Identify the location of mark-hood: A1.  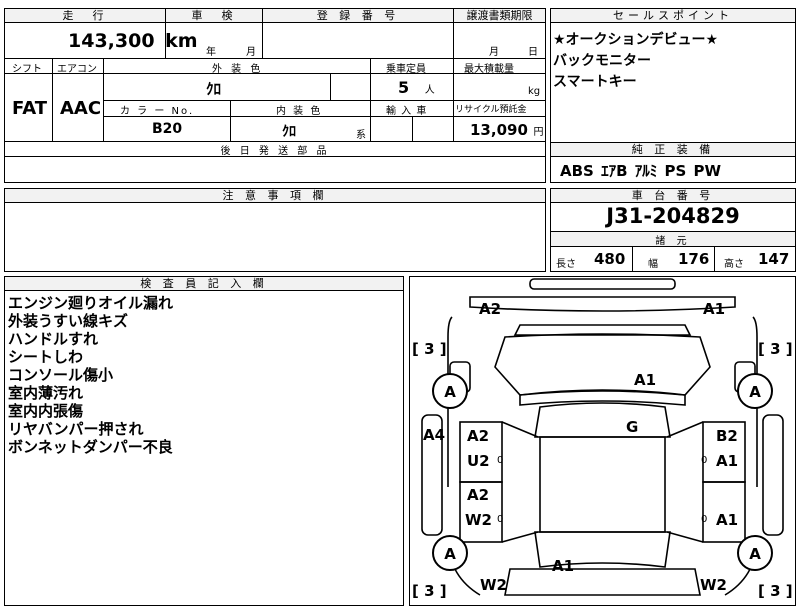
(645, 380).